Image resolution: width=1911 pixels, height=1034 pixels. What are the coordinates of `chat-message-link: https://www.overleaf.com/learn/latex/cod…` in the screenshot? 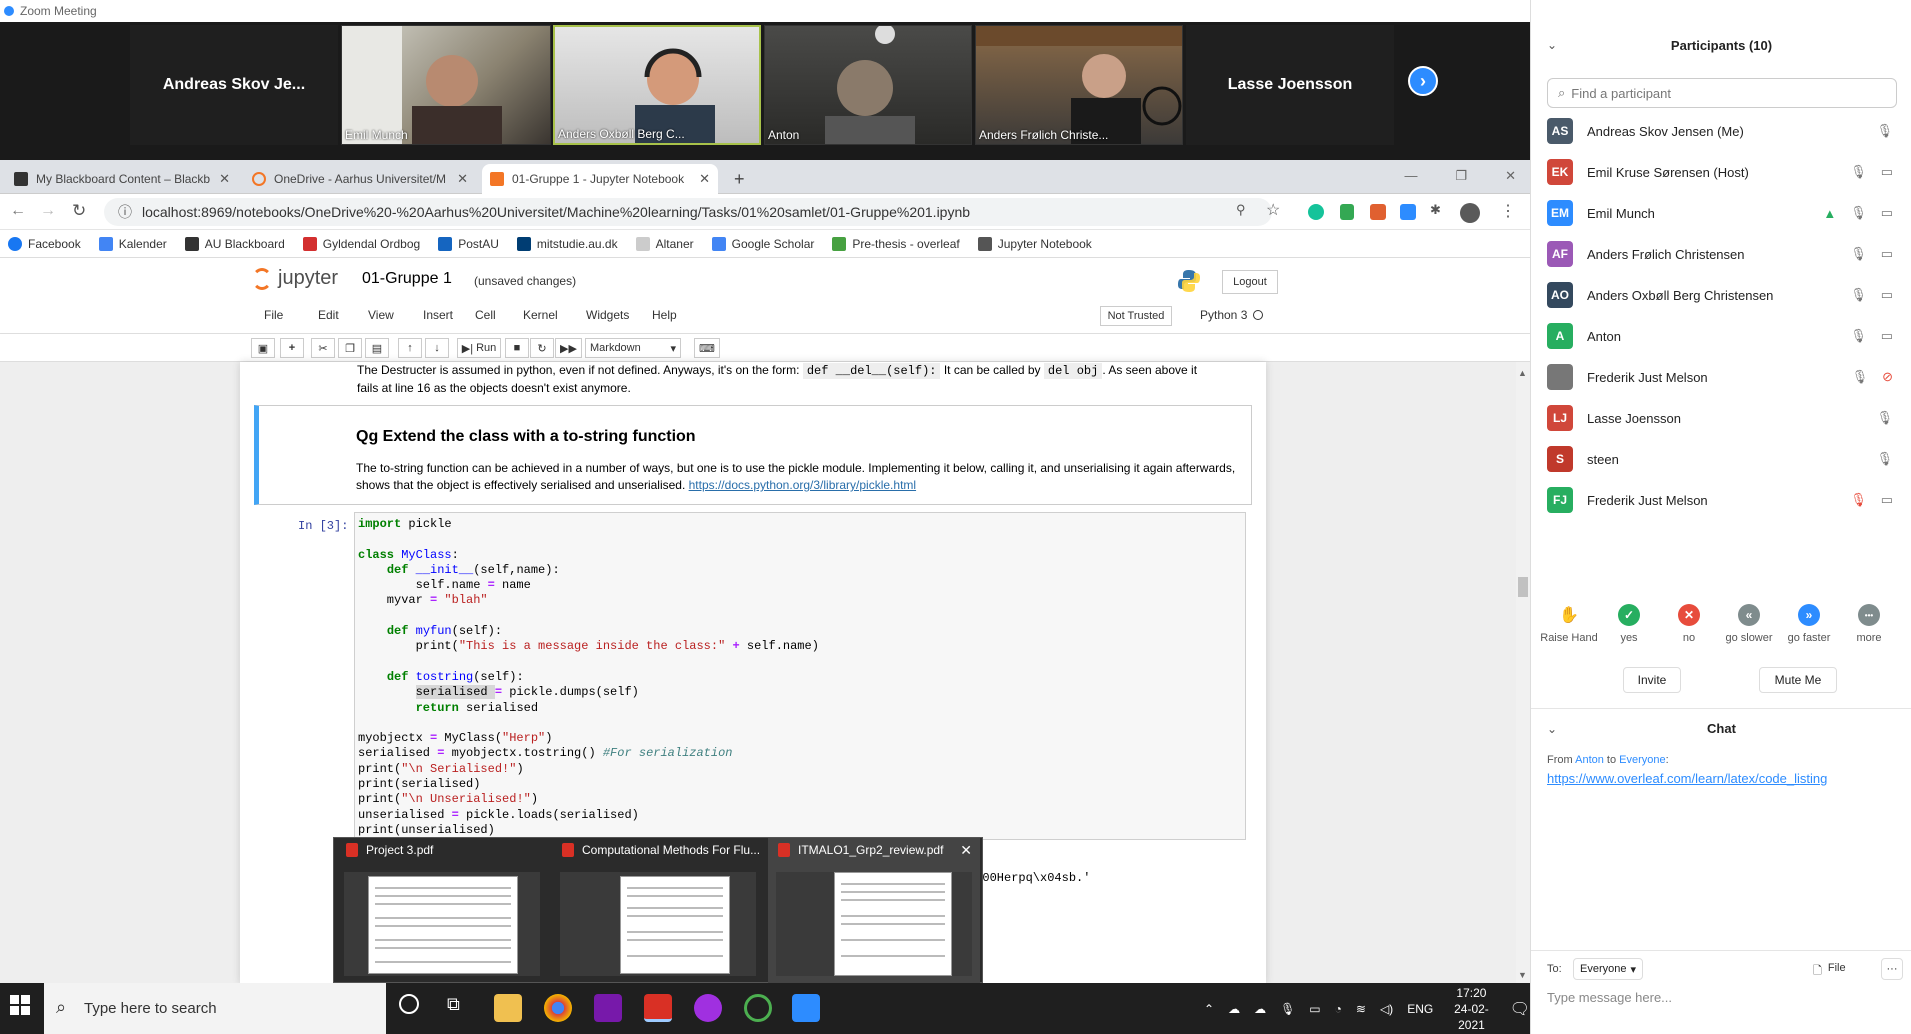 It's located at (1687, 778).